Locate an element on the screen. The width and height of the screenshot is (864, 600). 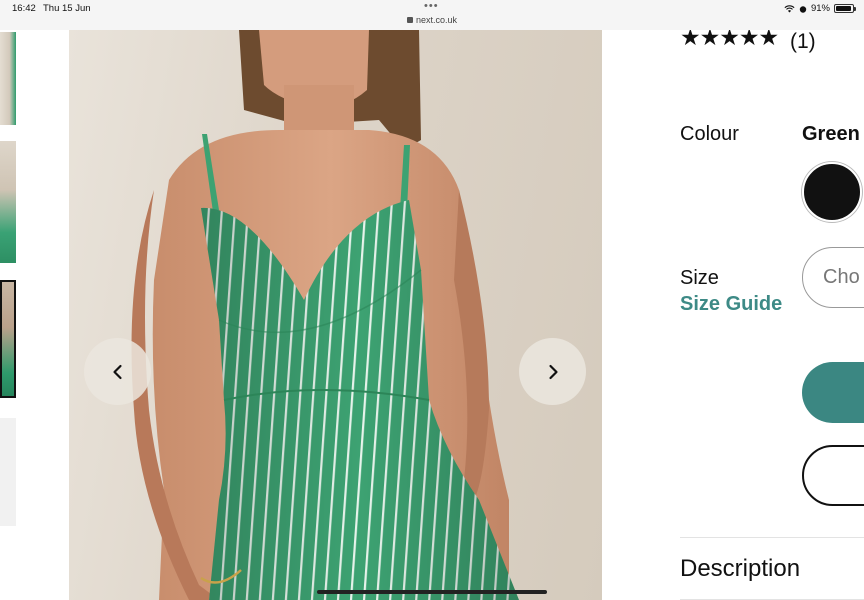
lock-icon is located at coordinates (409, 20).